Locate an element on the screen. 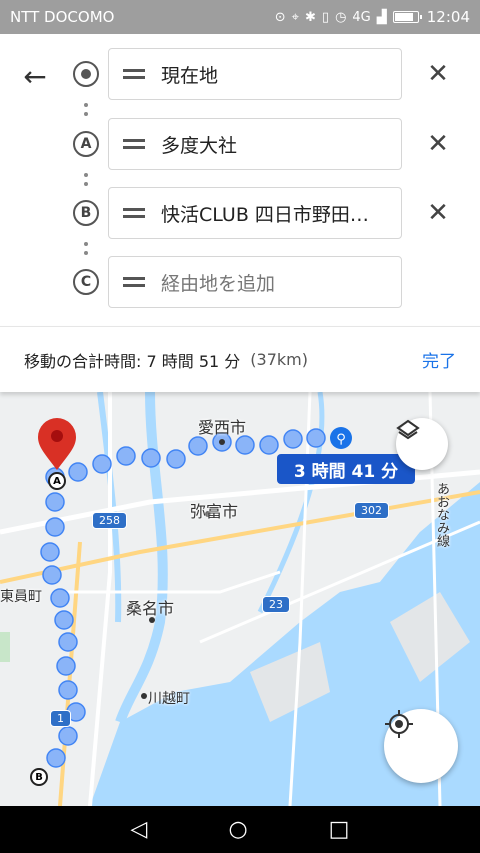 This screenshot has height=853, width=480. square-recents-icon: □ is located at coordinates (339, 829).